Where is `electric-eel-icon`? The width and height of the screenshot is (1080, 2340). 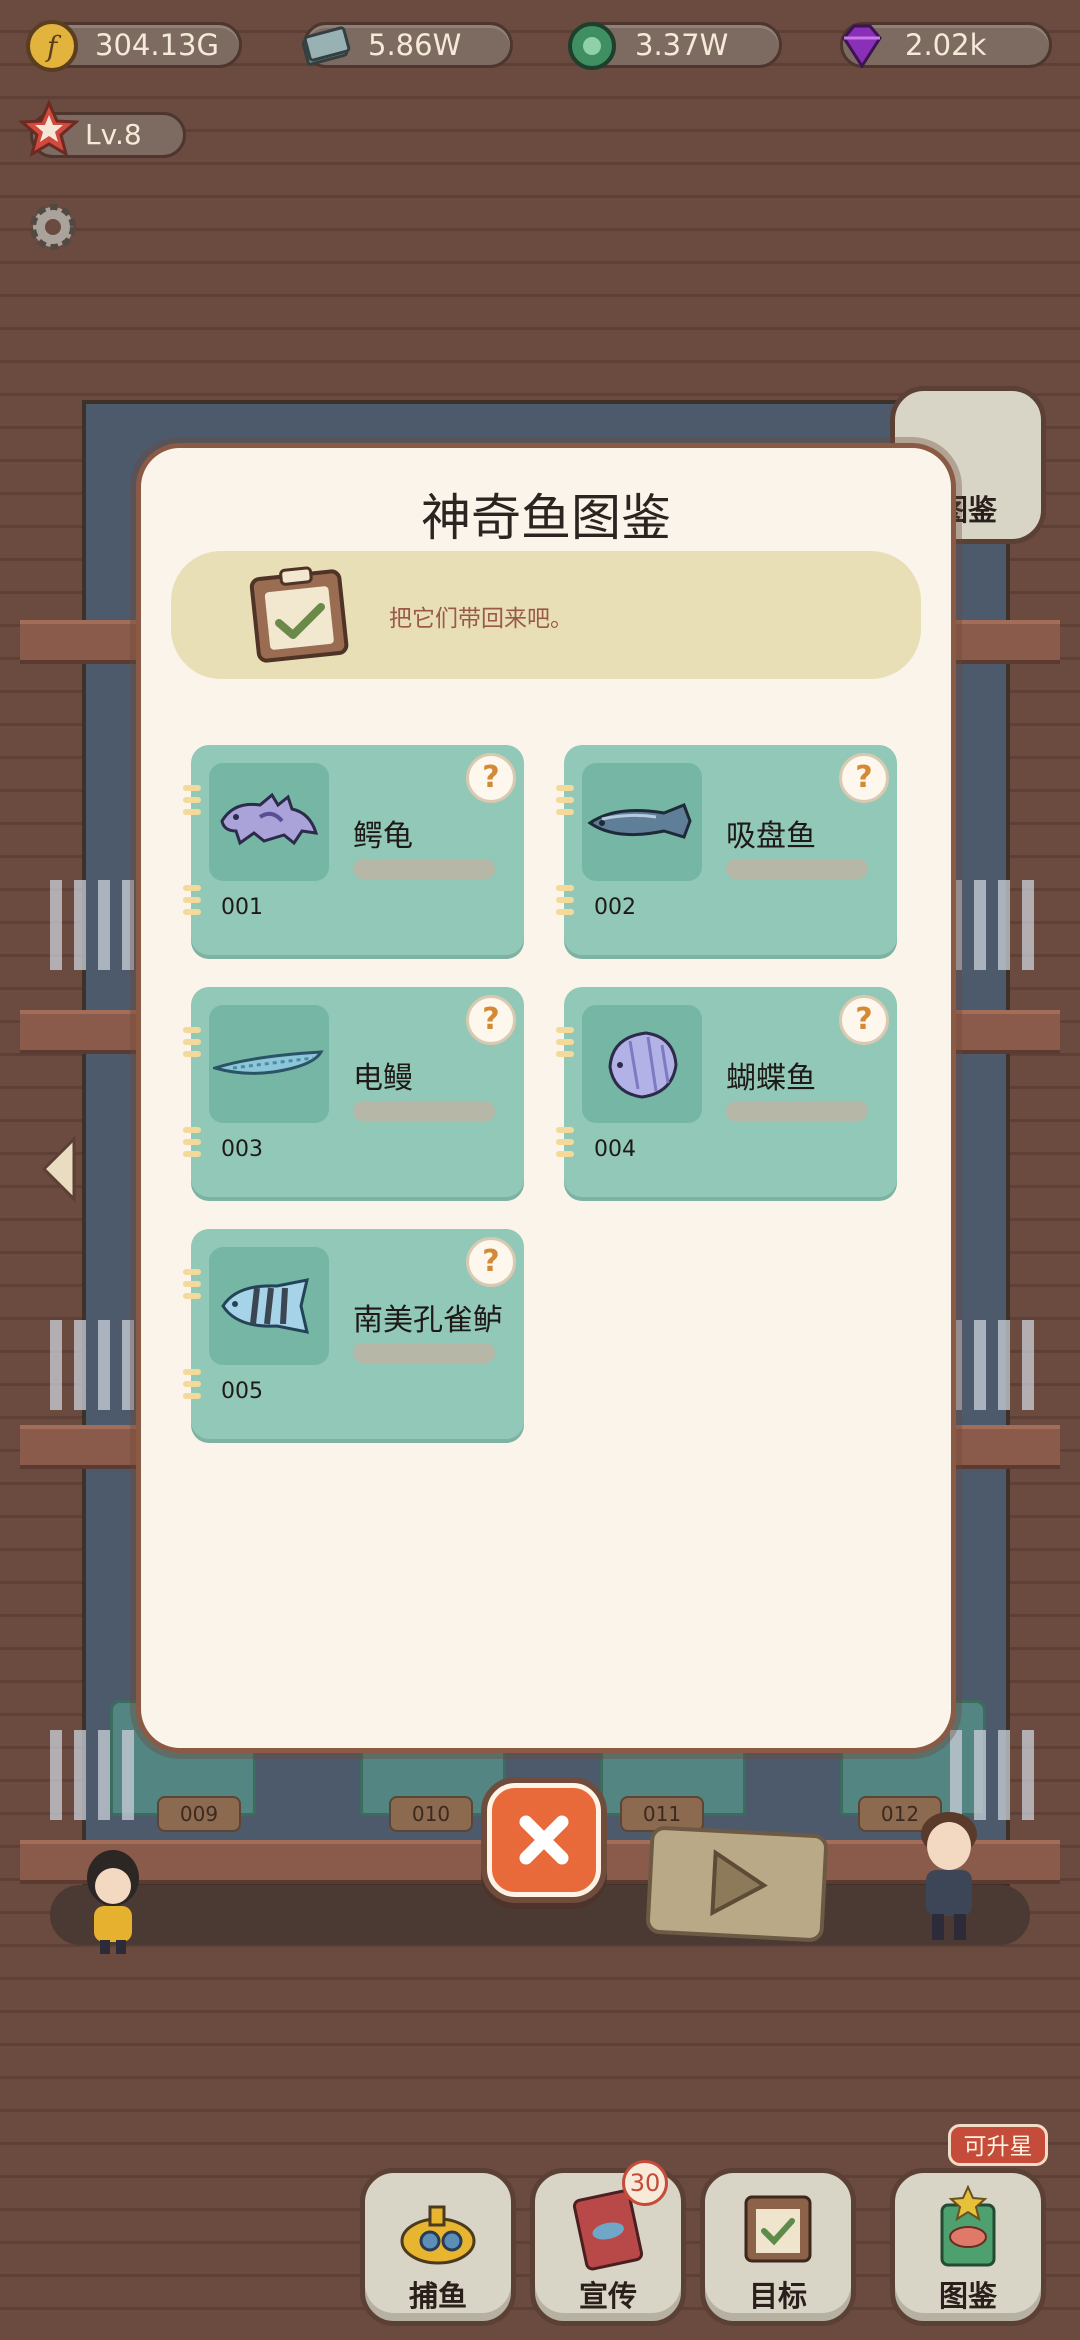
electric-eel-icon is located at coordinates (269, 1064).